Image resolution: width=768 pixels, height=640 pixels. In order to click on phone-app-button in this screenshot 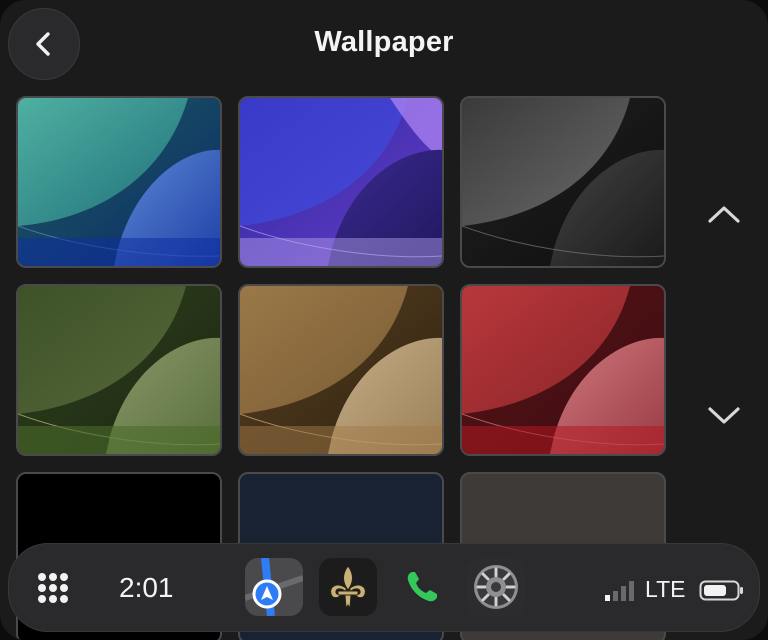, I will do `click(422, 587)`.